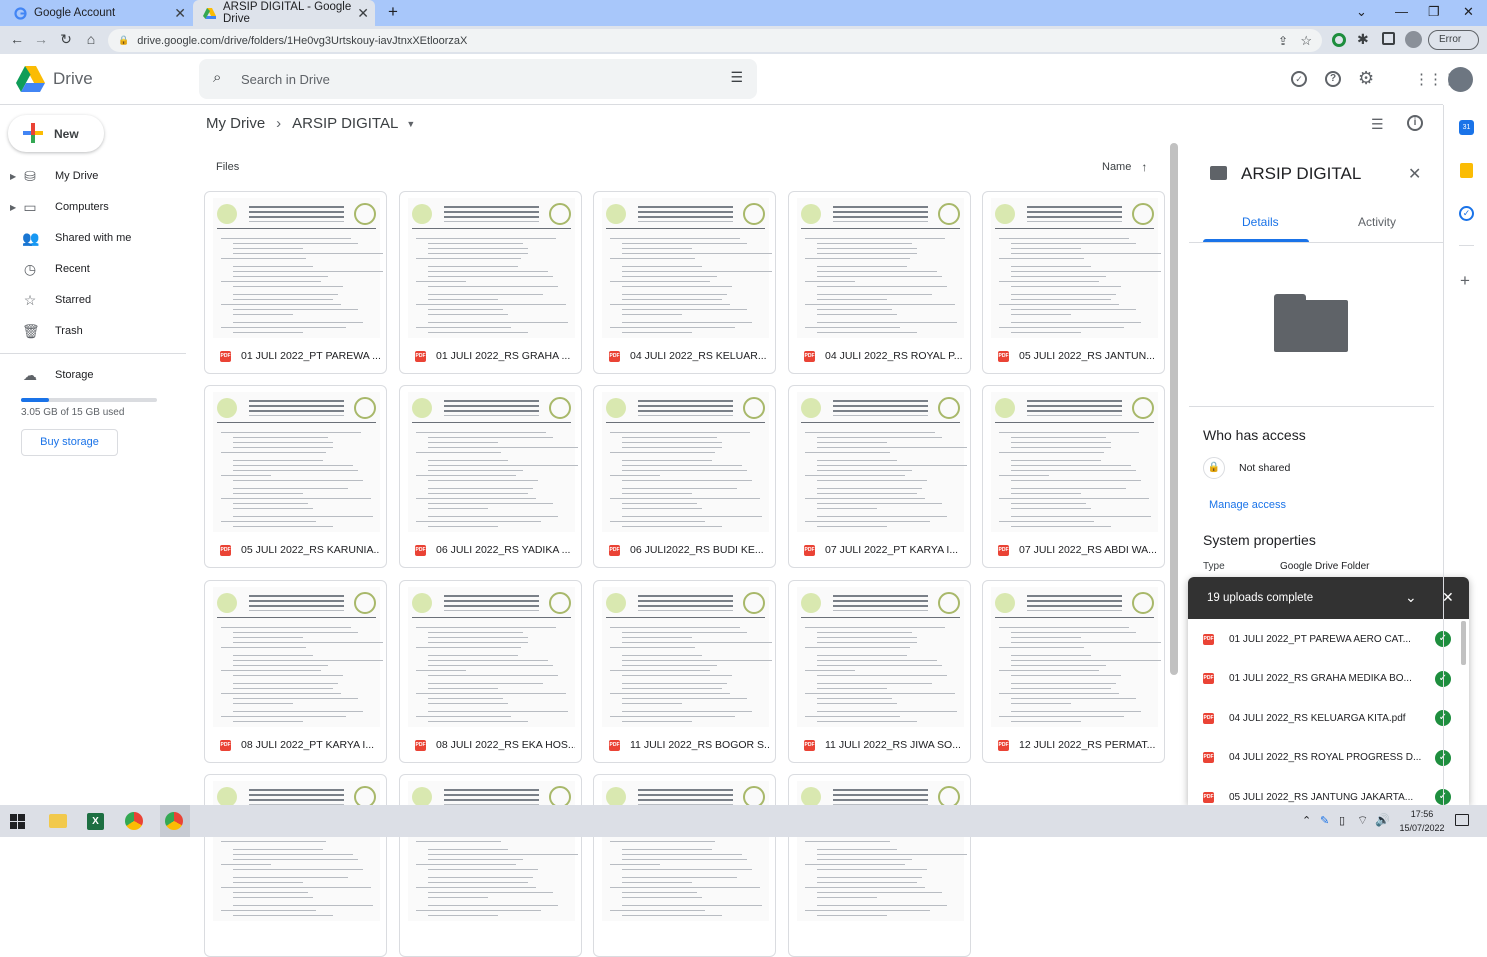 This screenshot has width=1487, height=957. I want to click on tab-activity: Activity, so click(1377, 222).